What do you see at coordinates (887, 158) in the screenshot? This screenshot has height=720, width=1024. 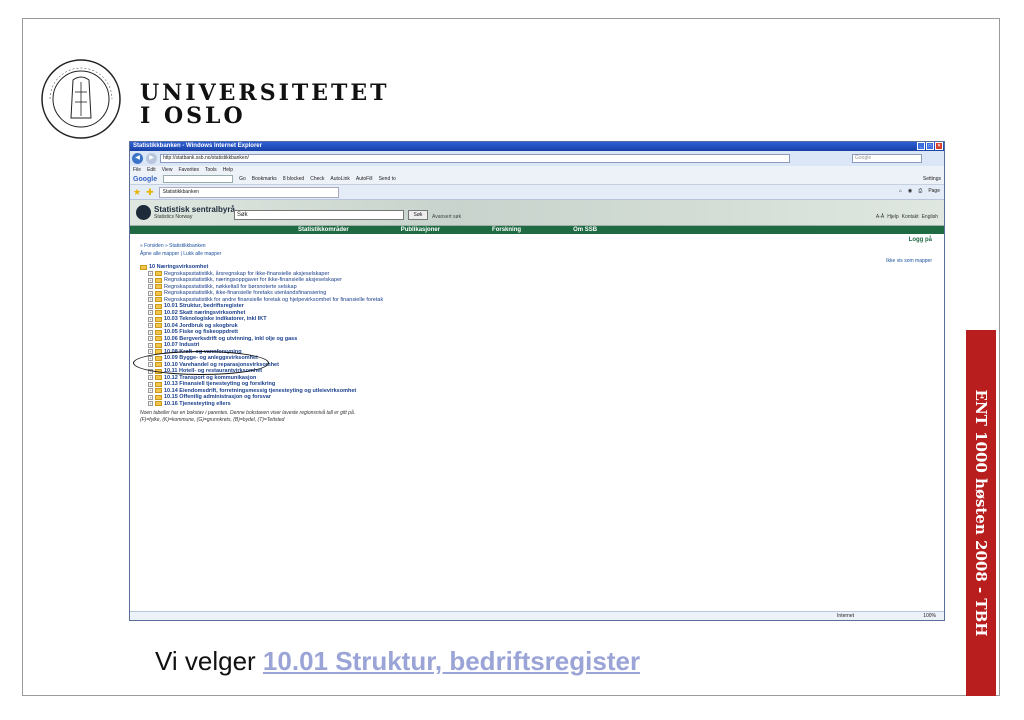 I see `browser-search-input: Google` at bounding box center [887, 158].